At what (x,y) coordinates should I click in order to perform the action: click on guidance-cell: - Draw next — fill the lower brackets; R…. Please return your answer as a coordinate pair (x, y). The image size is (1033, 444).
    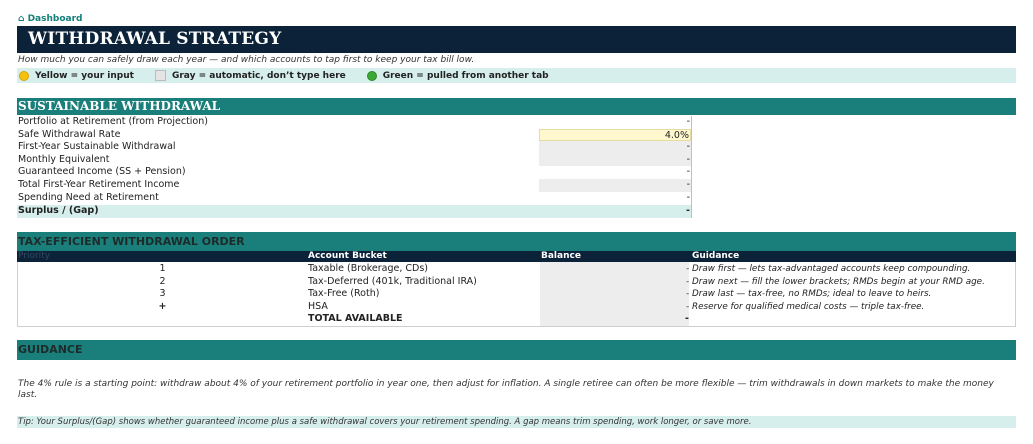
    Looking at the image, I should click on (835, 281).